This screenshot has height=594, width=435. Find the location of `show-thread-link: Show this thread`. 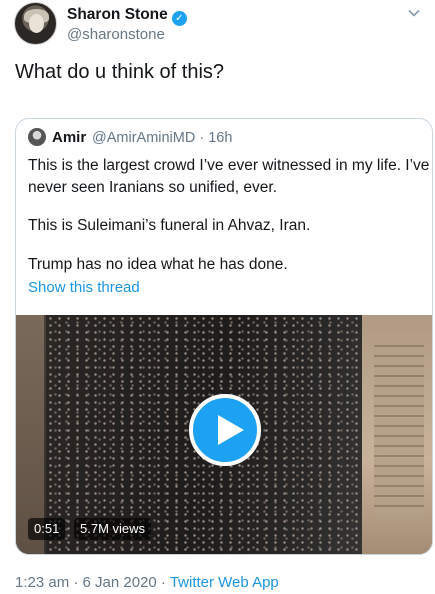

show-thread-link: Show this thread is located at coordinates (84, 287).